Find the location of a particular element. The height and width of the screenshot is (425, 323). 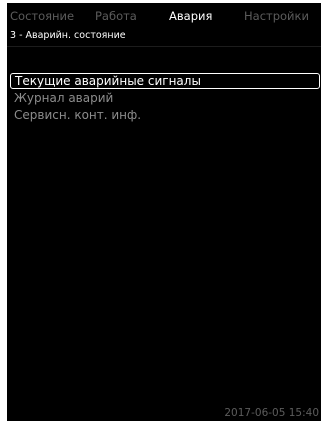

menu-item-alarm-log: Журнал аварий is located at coordinates (165, 98).